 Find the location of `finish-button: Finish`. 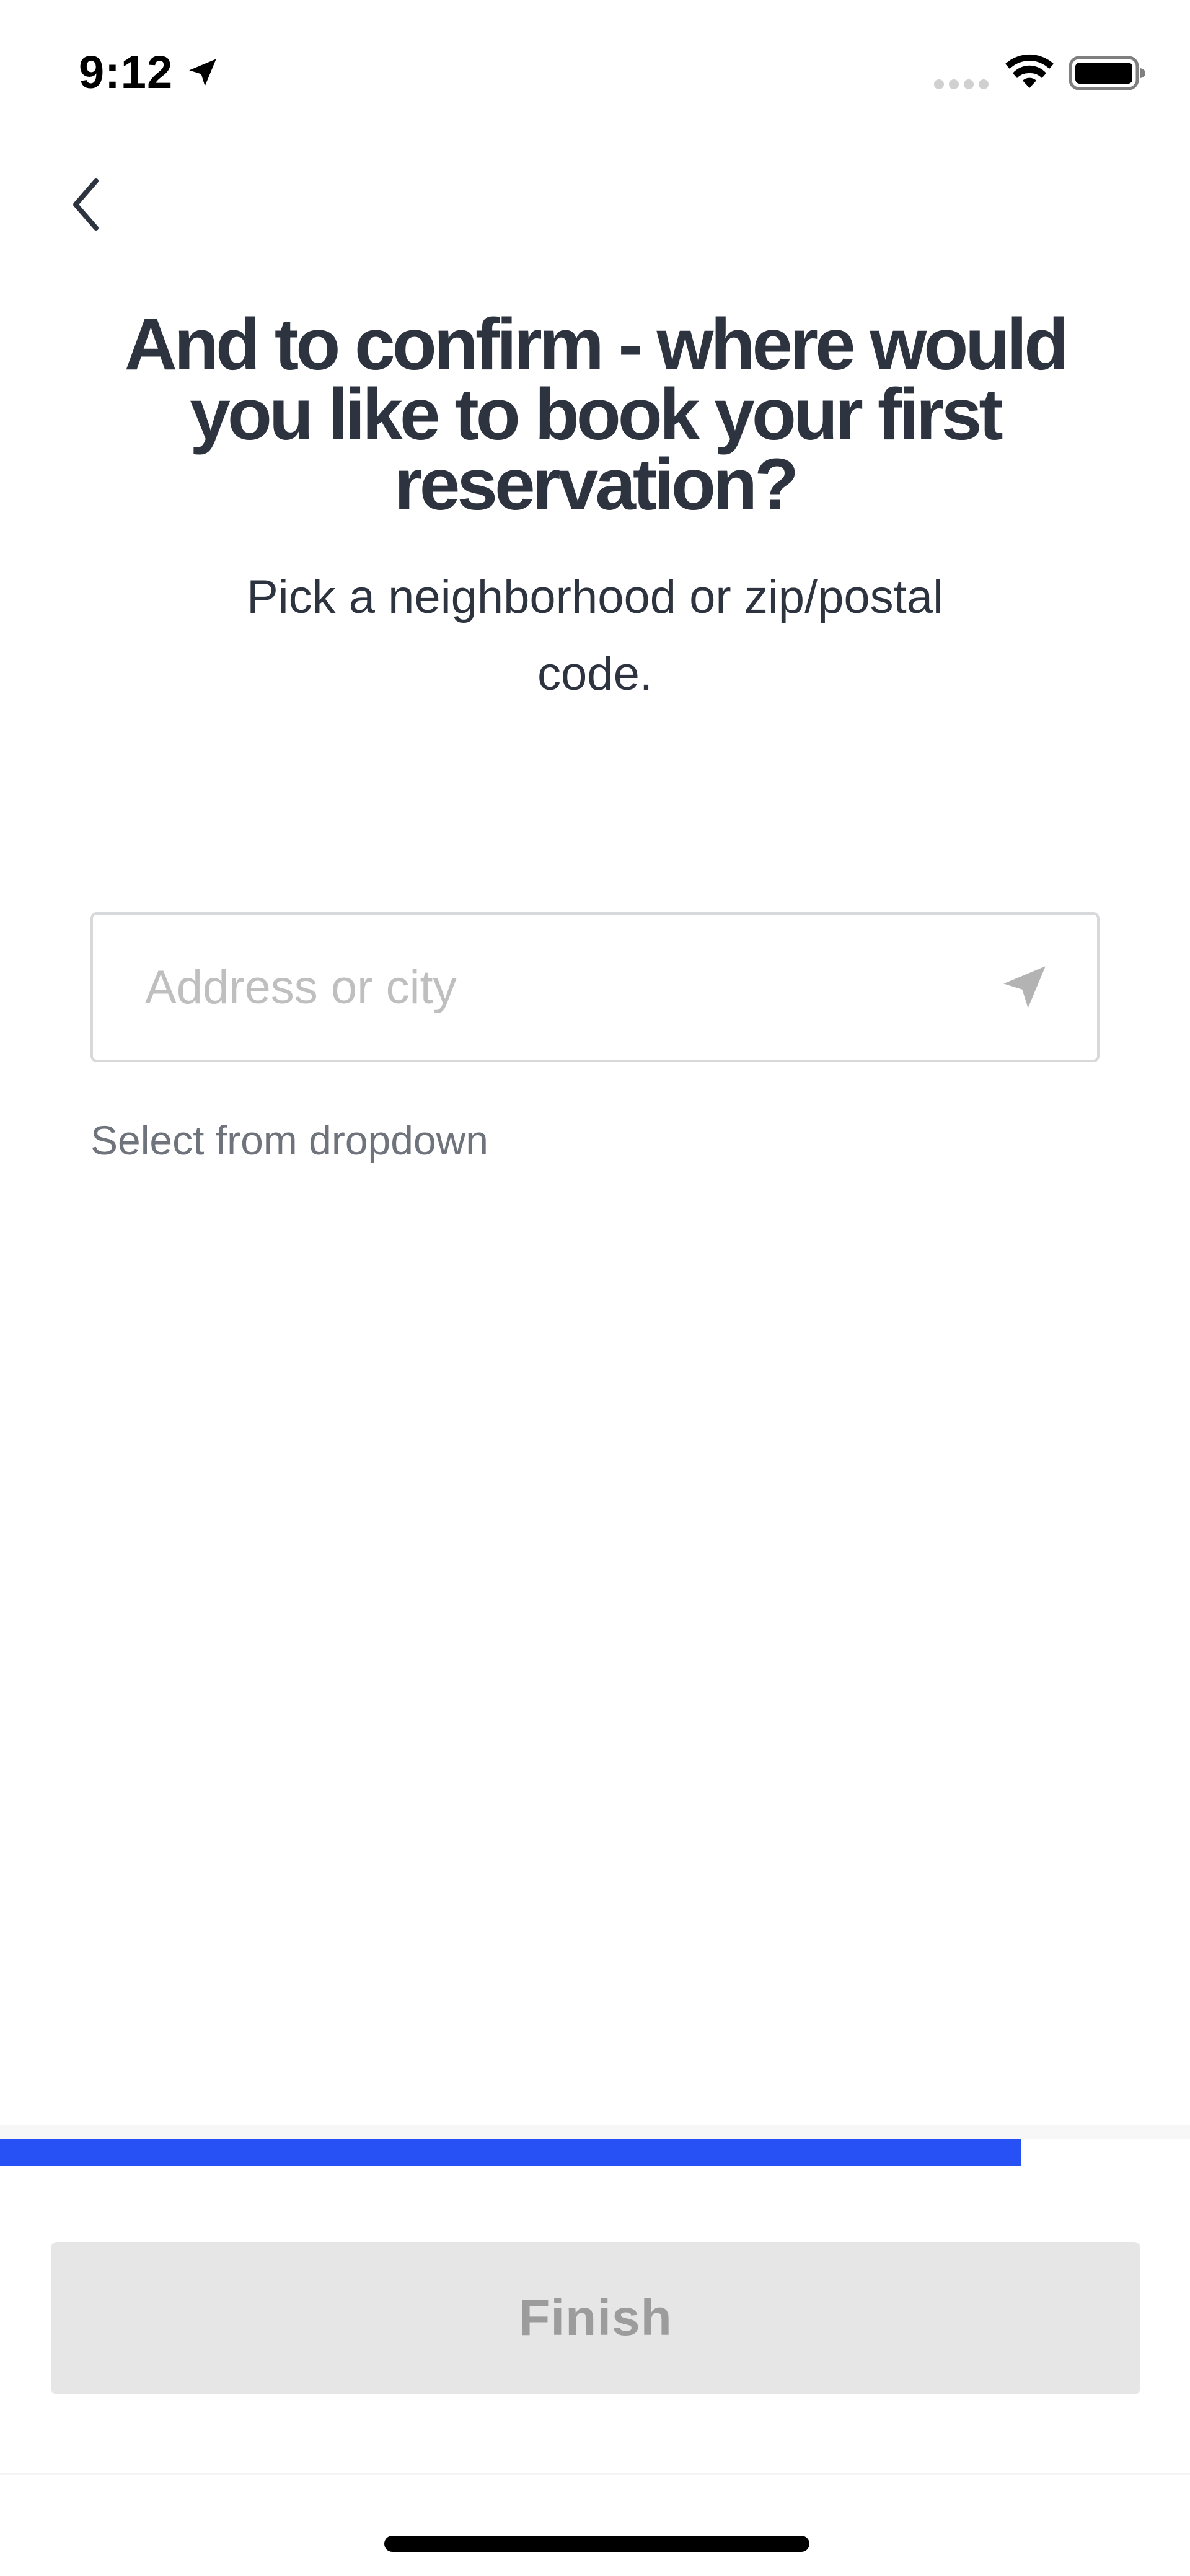

finish-button: Finish is located at coordinates (595, 2318).